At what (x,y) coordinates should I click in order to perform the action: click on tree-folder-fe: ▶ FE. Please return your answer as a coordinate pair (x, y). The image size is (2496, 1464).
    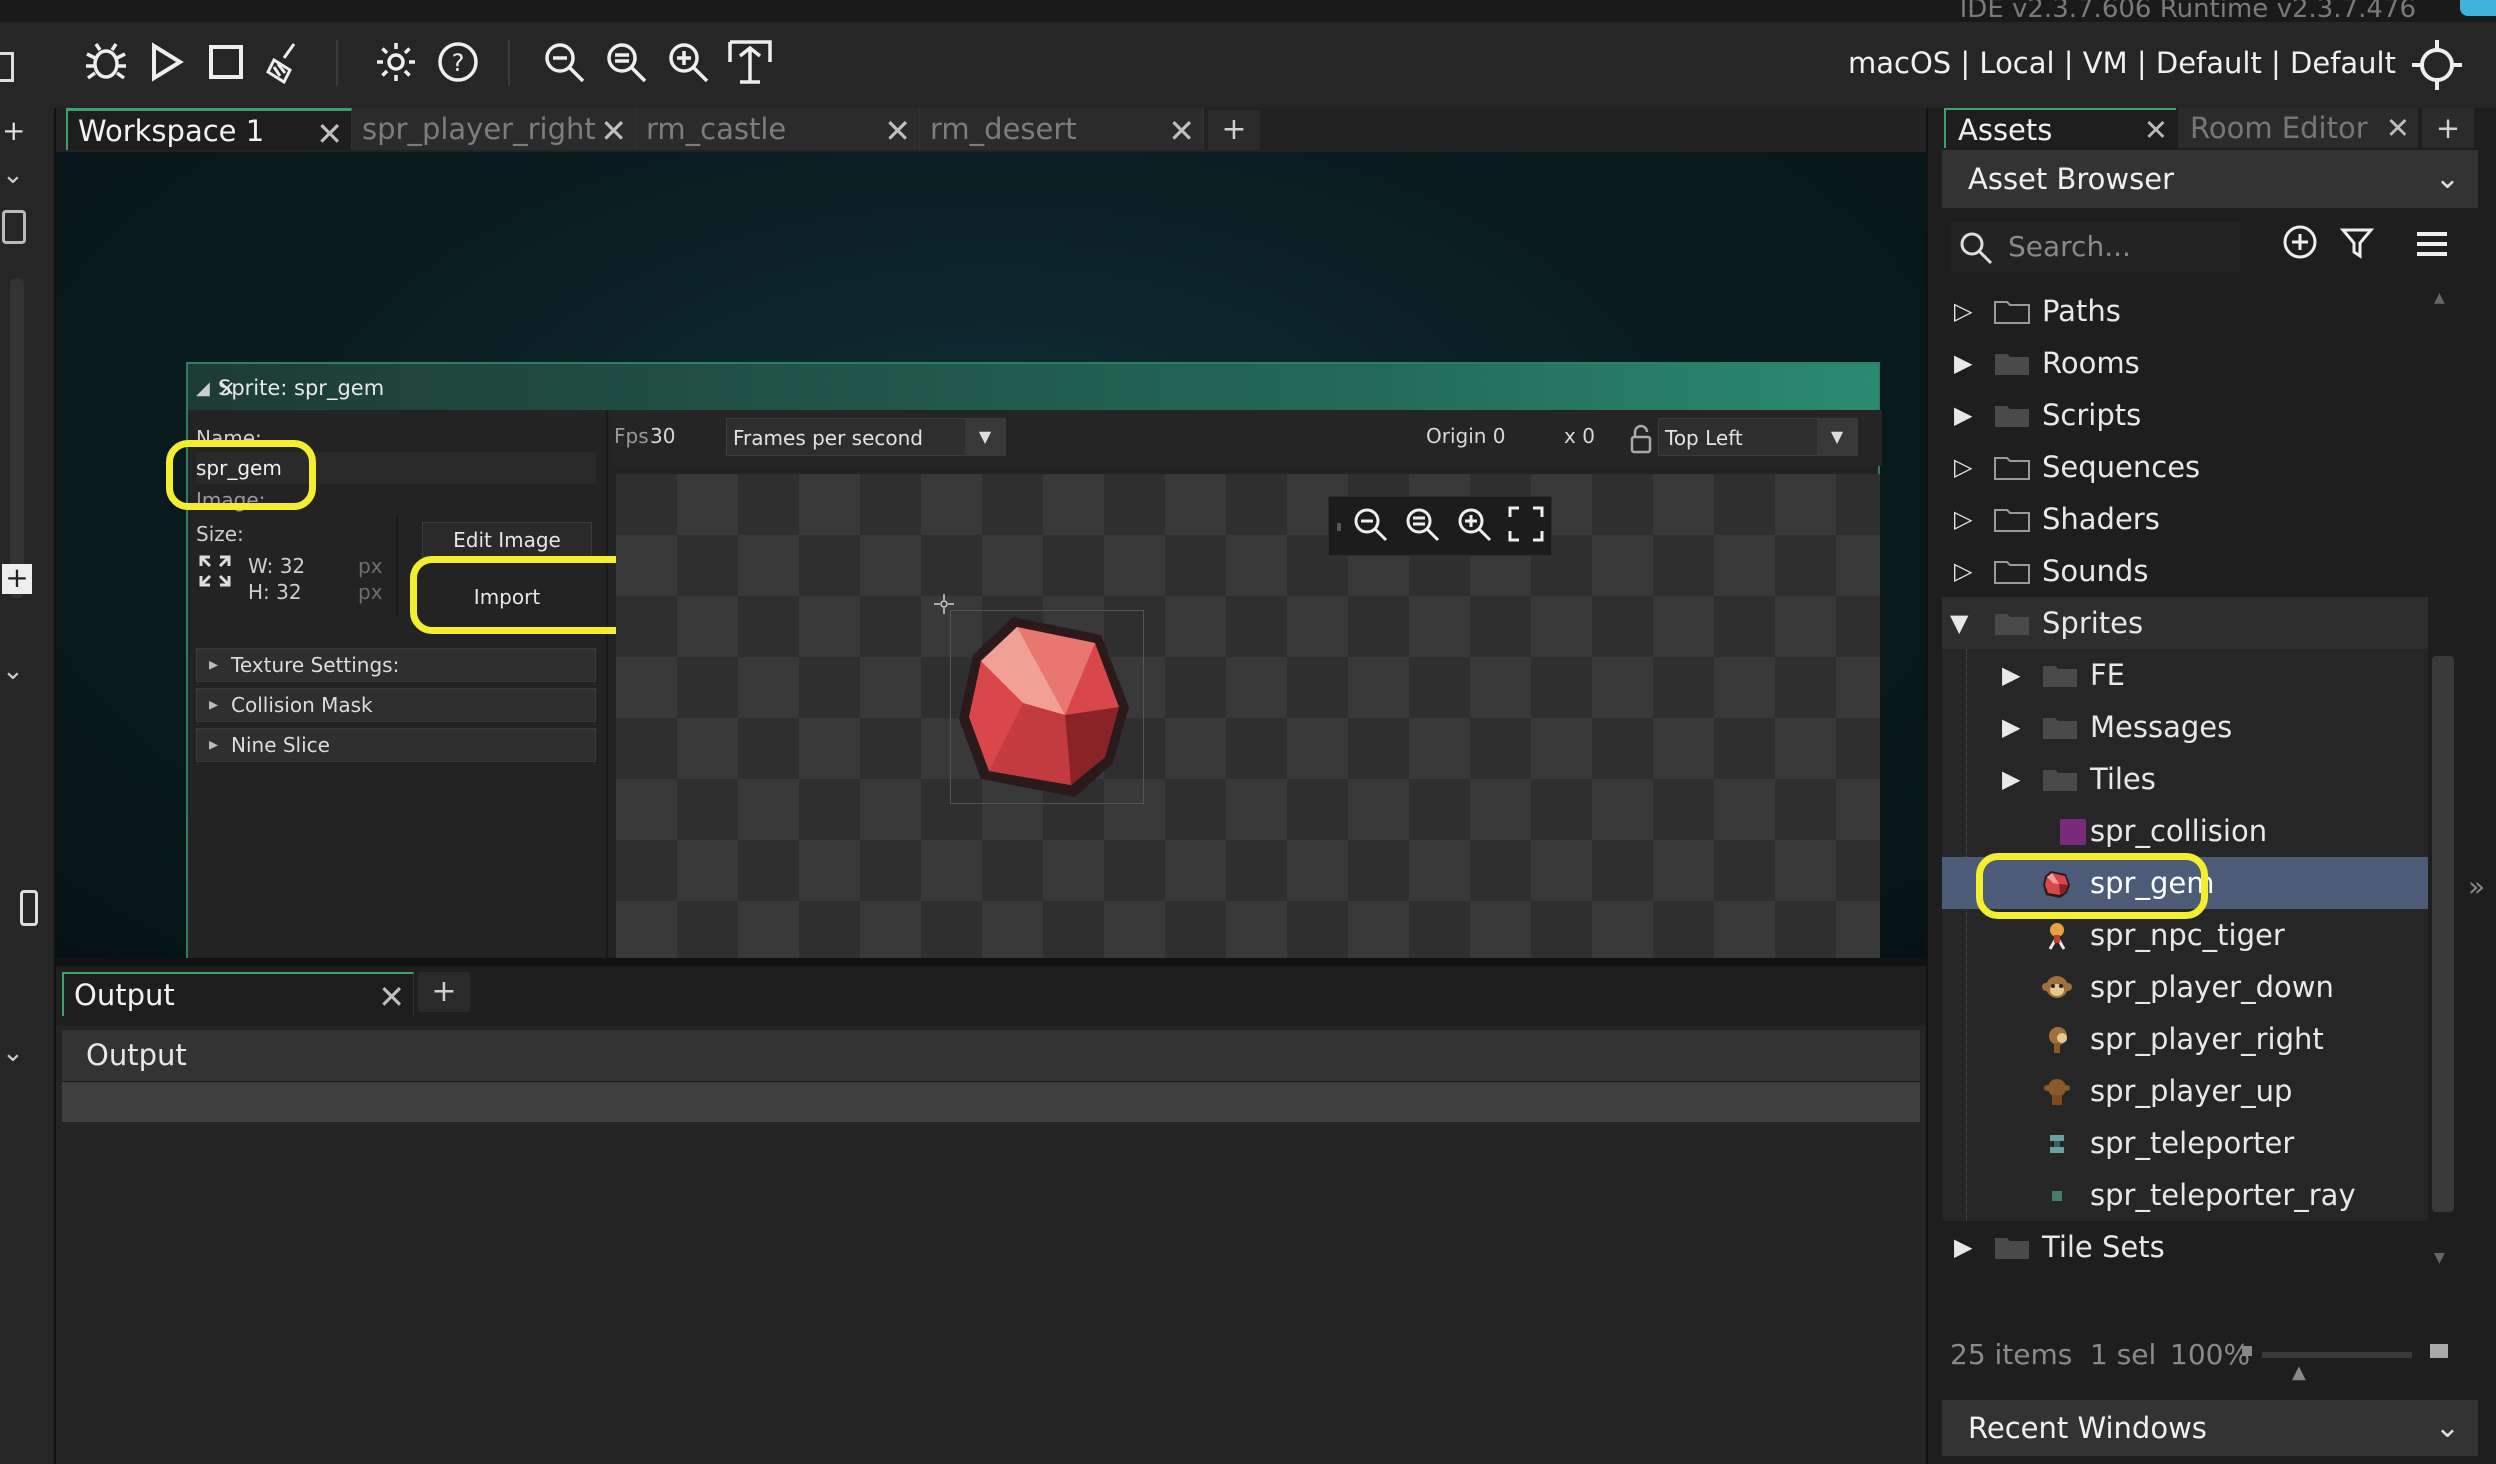
    Looking at the image, I should click on (2192, 675).